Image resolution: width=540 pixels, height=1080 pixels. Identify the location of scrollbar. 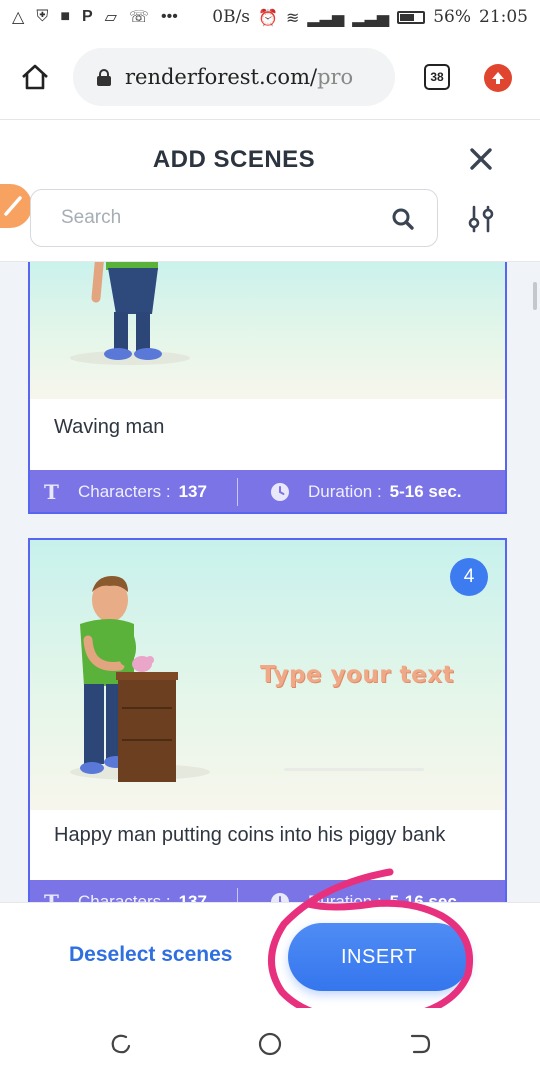
(535, 296).